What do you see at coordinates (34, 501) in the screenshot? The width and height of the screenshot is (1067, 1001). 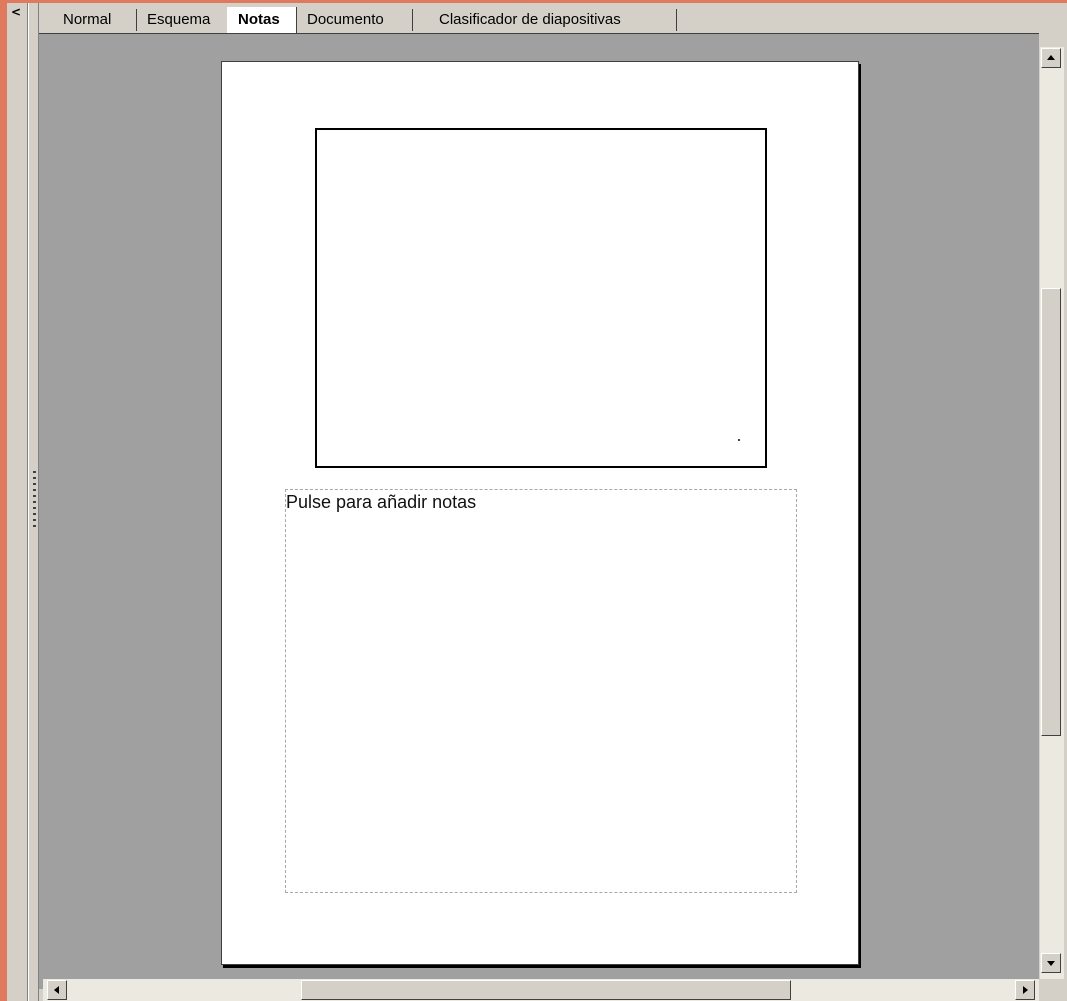 I see `splitter-grip-handle` at bounding box center [34, 501].